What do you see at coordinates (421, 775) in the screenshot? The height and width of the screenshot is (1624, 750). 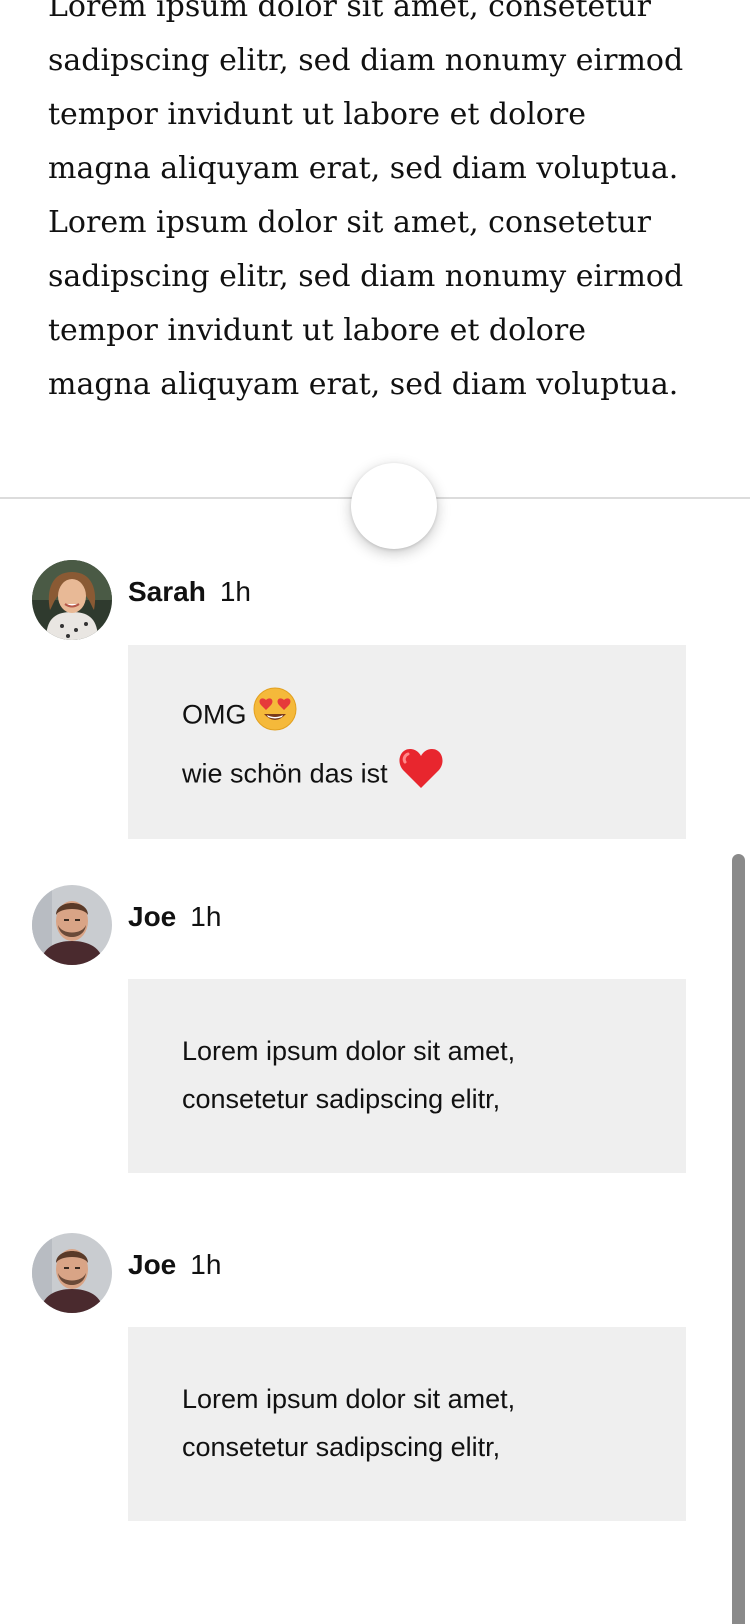 I see `red-heart-emoji-icon` at bounding box center [421, 775].